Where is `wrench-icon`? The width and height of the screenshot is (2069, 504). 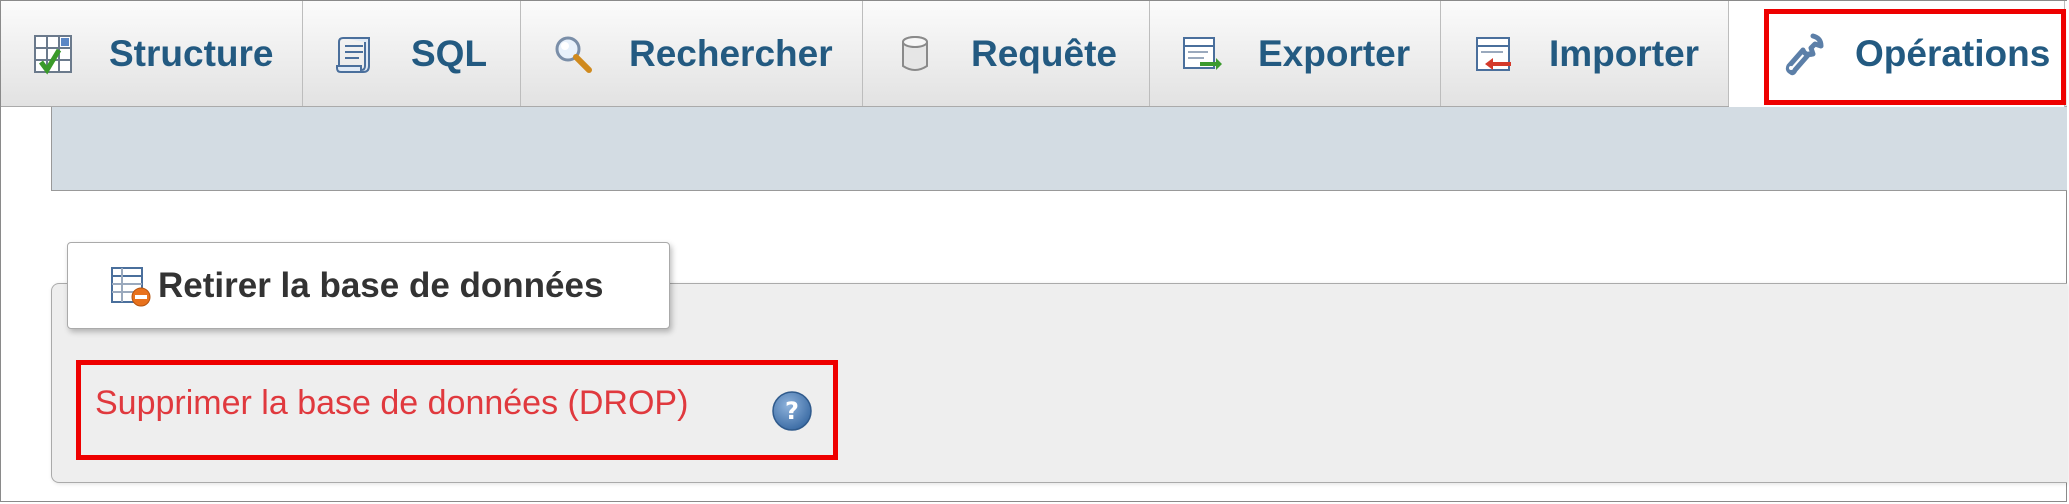 wrench-icon is located at coordinates (1803, 54).